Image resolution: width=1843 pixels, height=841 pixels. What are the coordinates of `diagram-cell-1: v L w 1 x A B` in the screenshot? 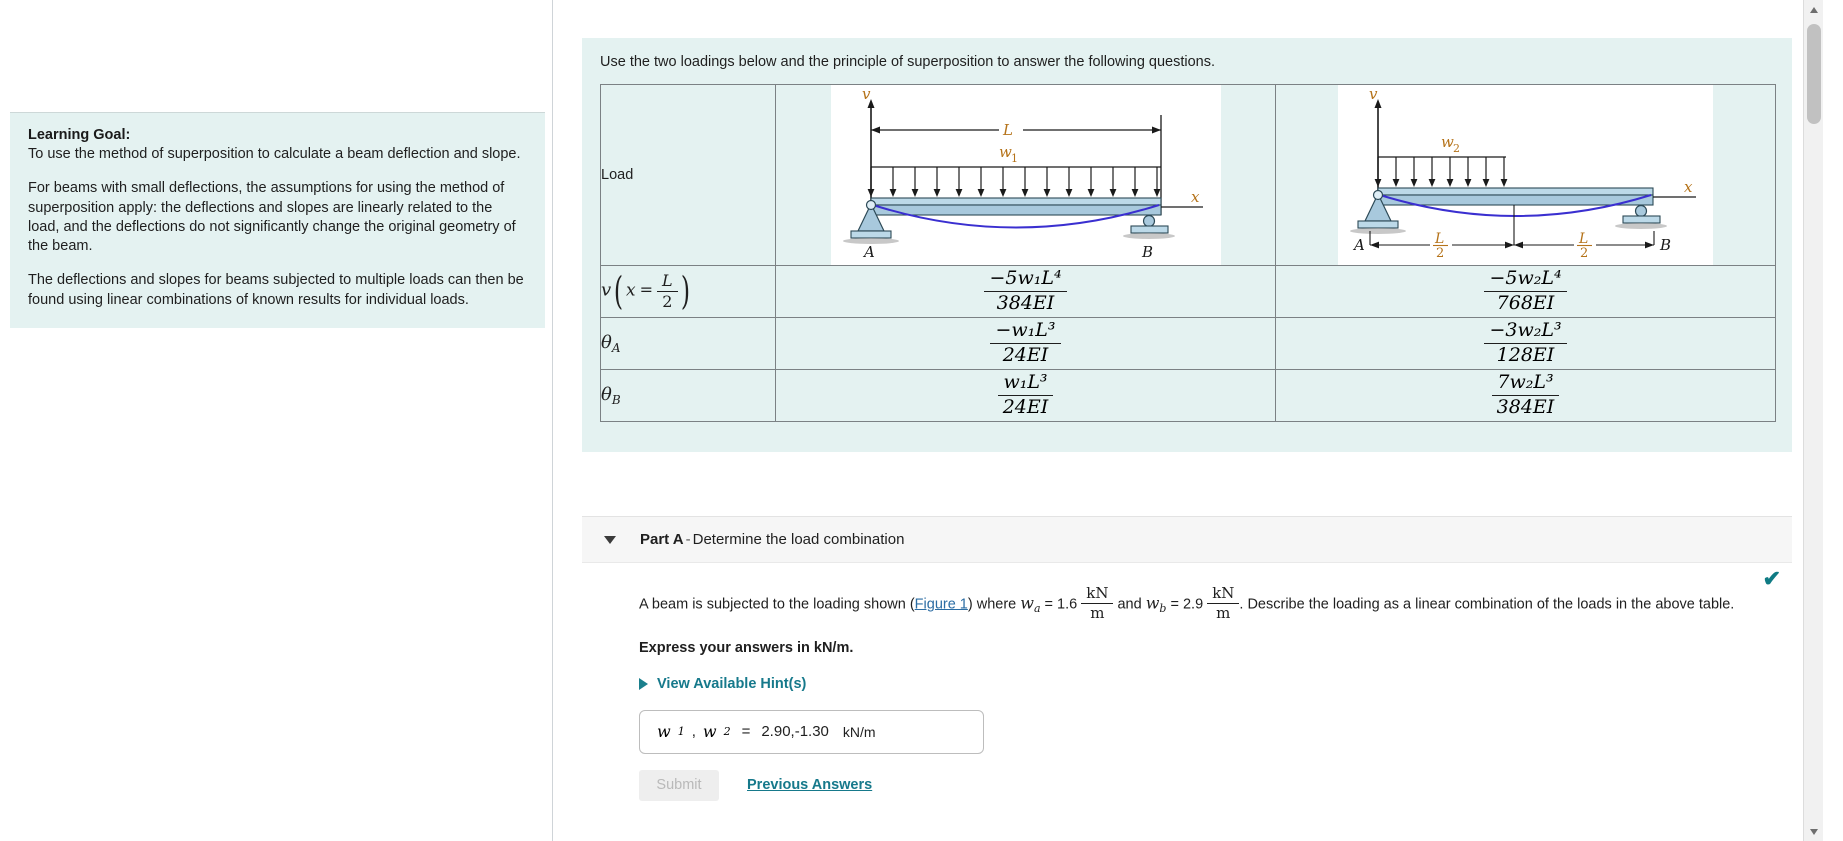 It's located at (1025, 175).